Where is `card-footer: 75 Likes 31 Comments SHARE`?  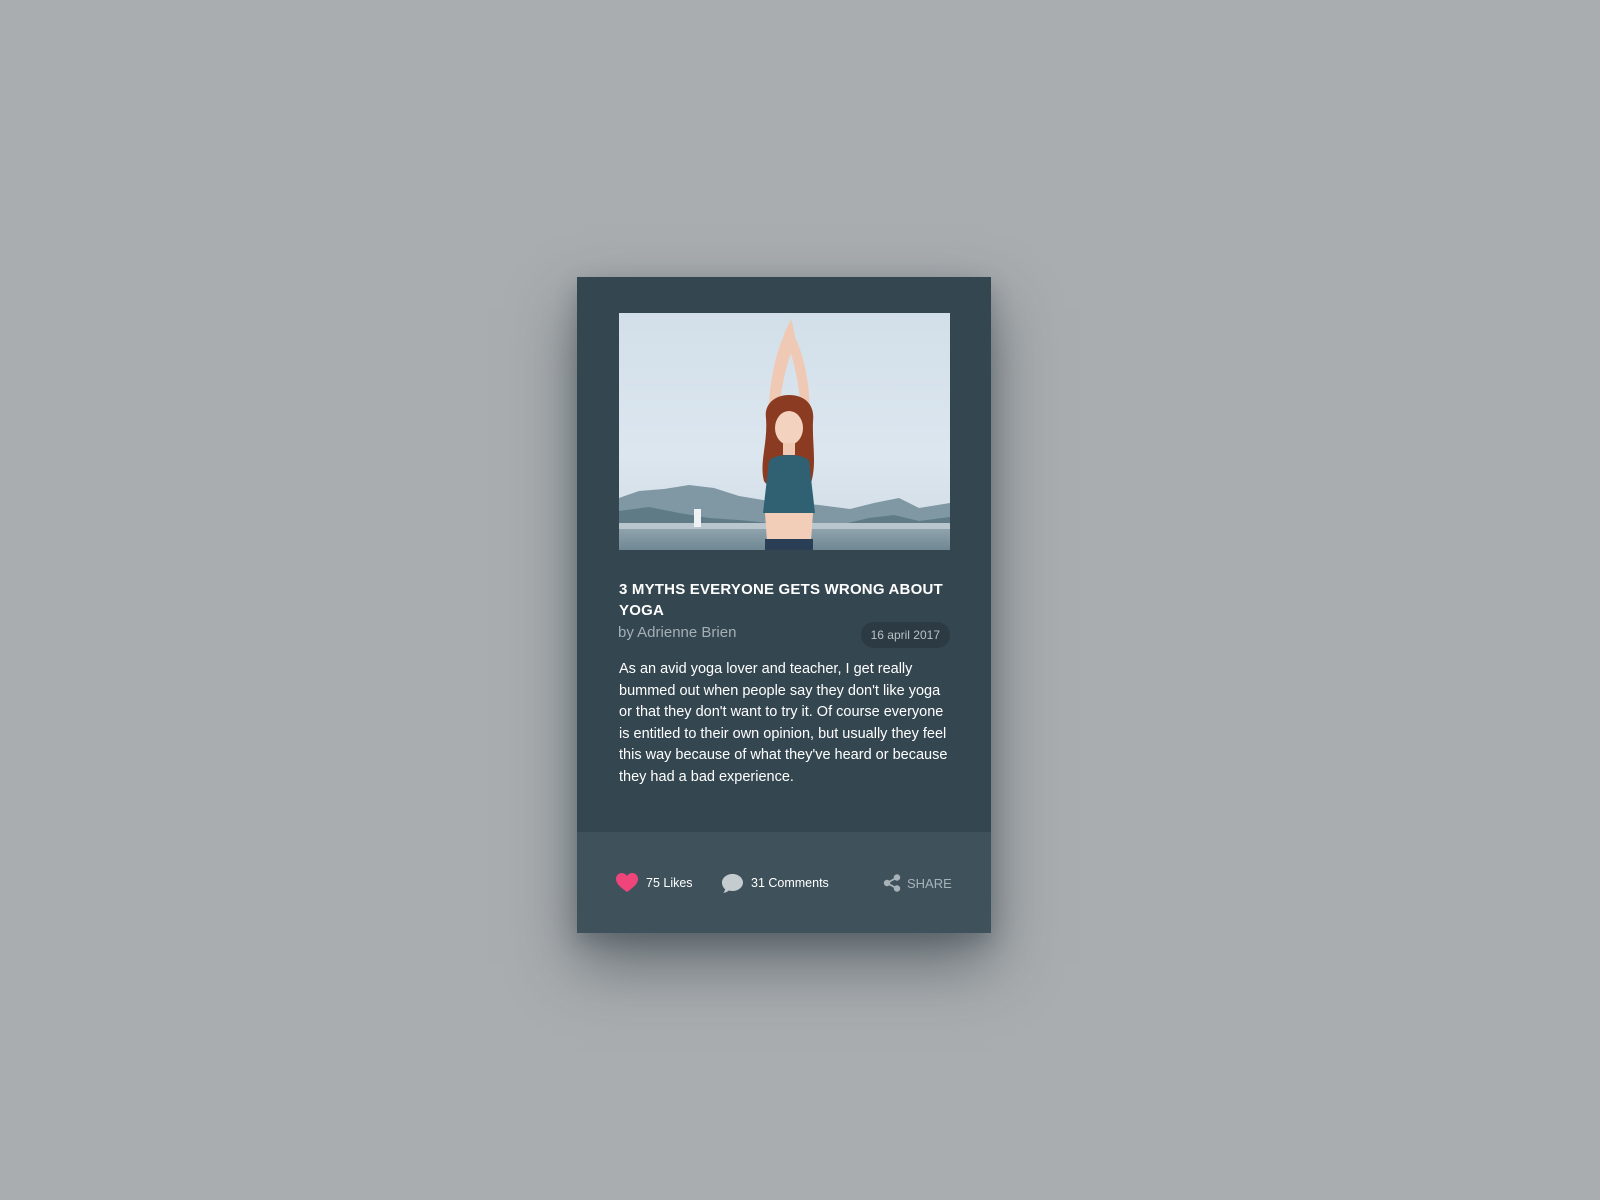 card-footer: 75 Likes 31 Comments SHARE is located at coordinates (784, 882).